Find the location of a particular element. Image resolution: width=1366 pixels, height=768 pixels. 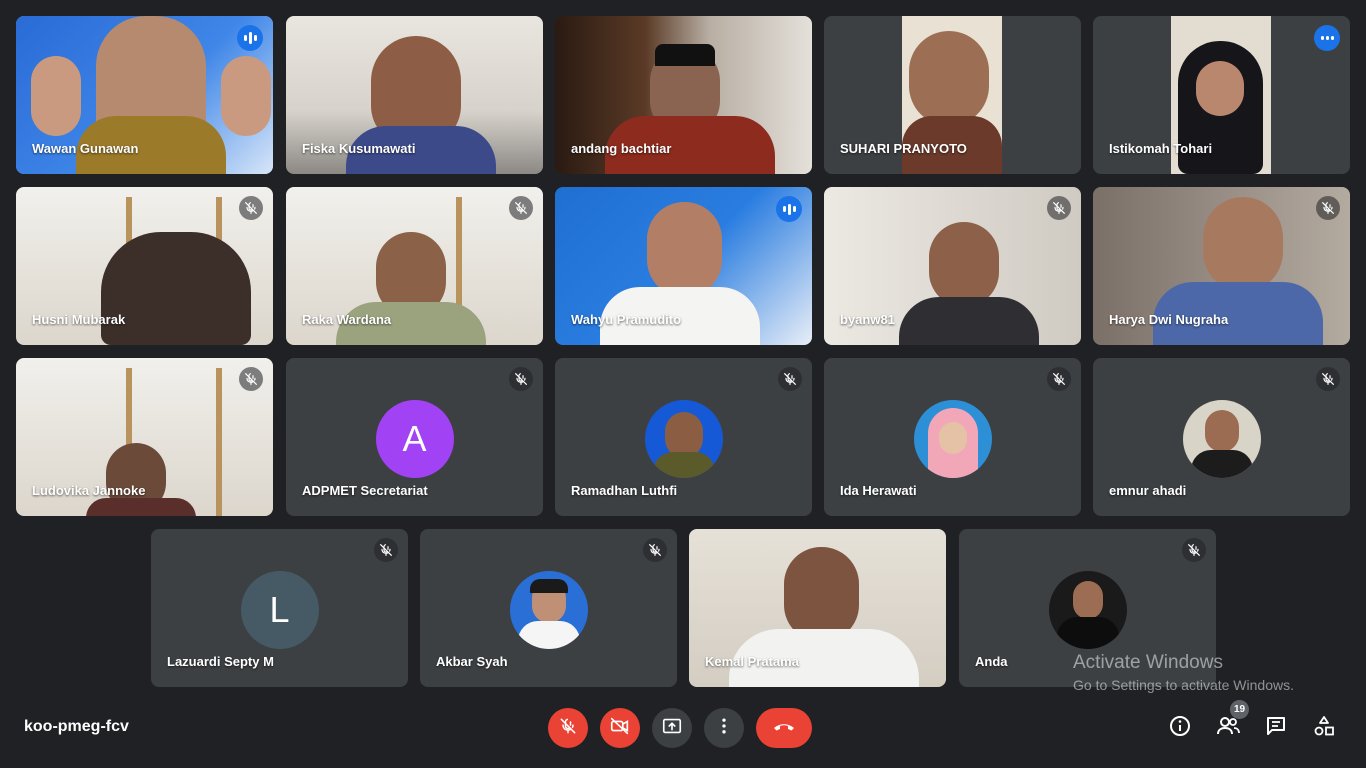

participant-name: Istikomah Tohari is located at coordinates (1161, 148).